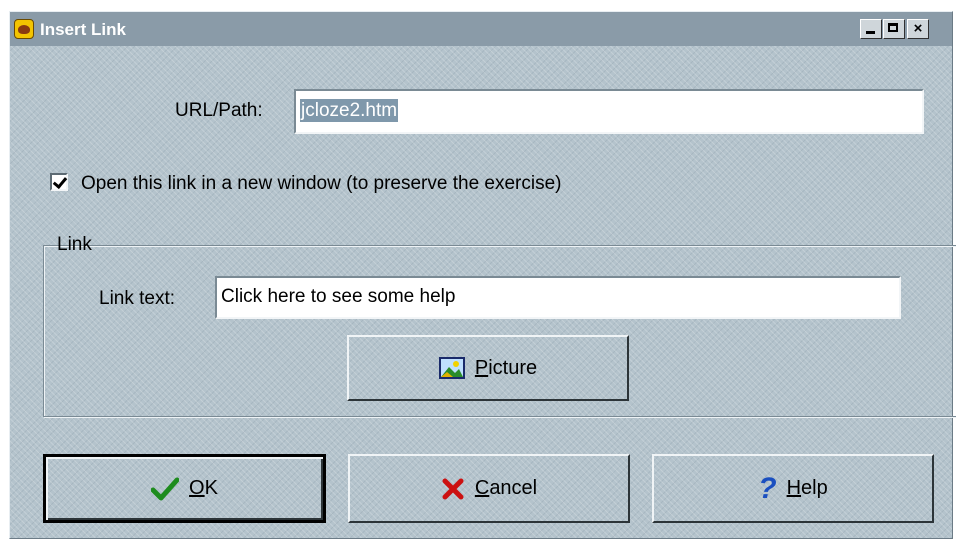 This screenshot has height=542, width=956. I want to click on close-icon: ×, so click(918, 28).